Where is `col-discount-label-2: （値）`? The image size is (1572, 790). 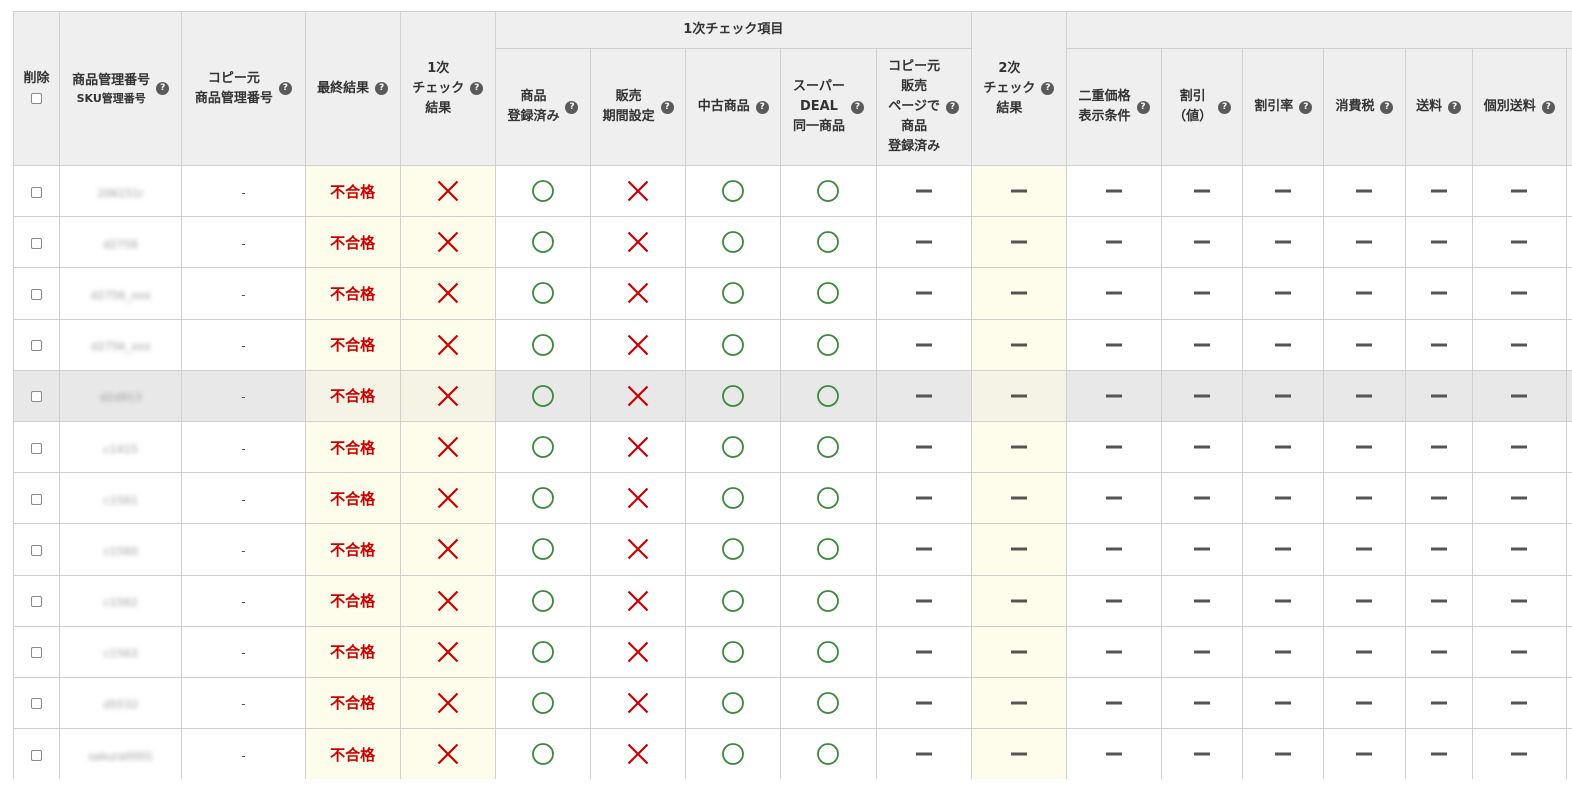 col-discount-label-2: （値） is located at coordinates (1193, 116).